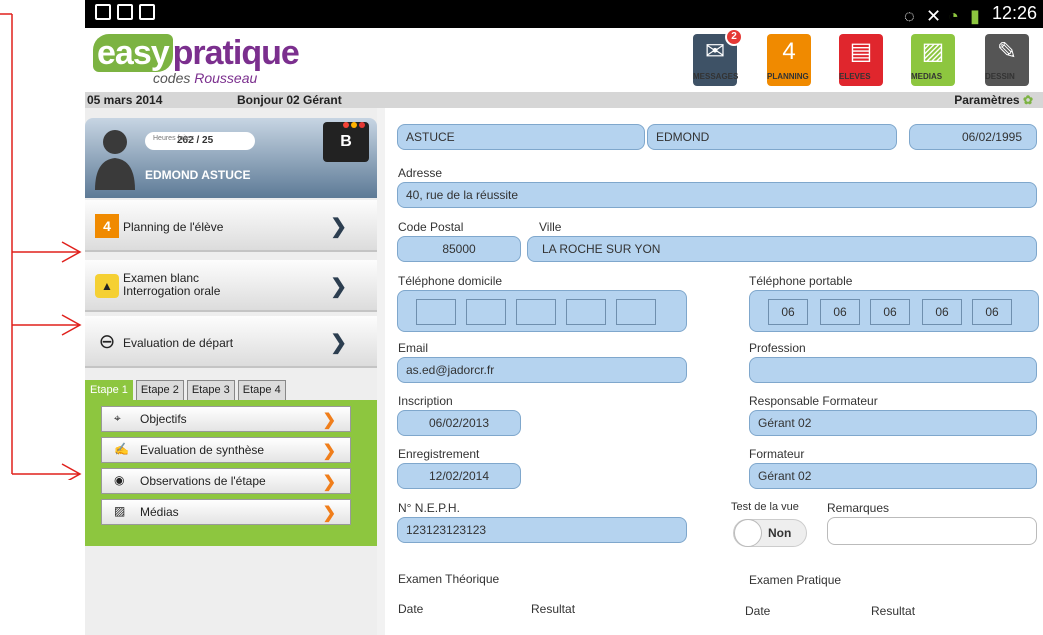 This screenshot has width=1043, height=635. What do you see at coordinates (855, 76) in the screenshot?
I see `eleves-label: ELEVES` at bounding box center [855, 76].